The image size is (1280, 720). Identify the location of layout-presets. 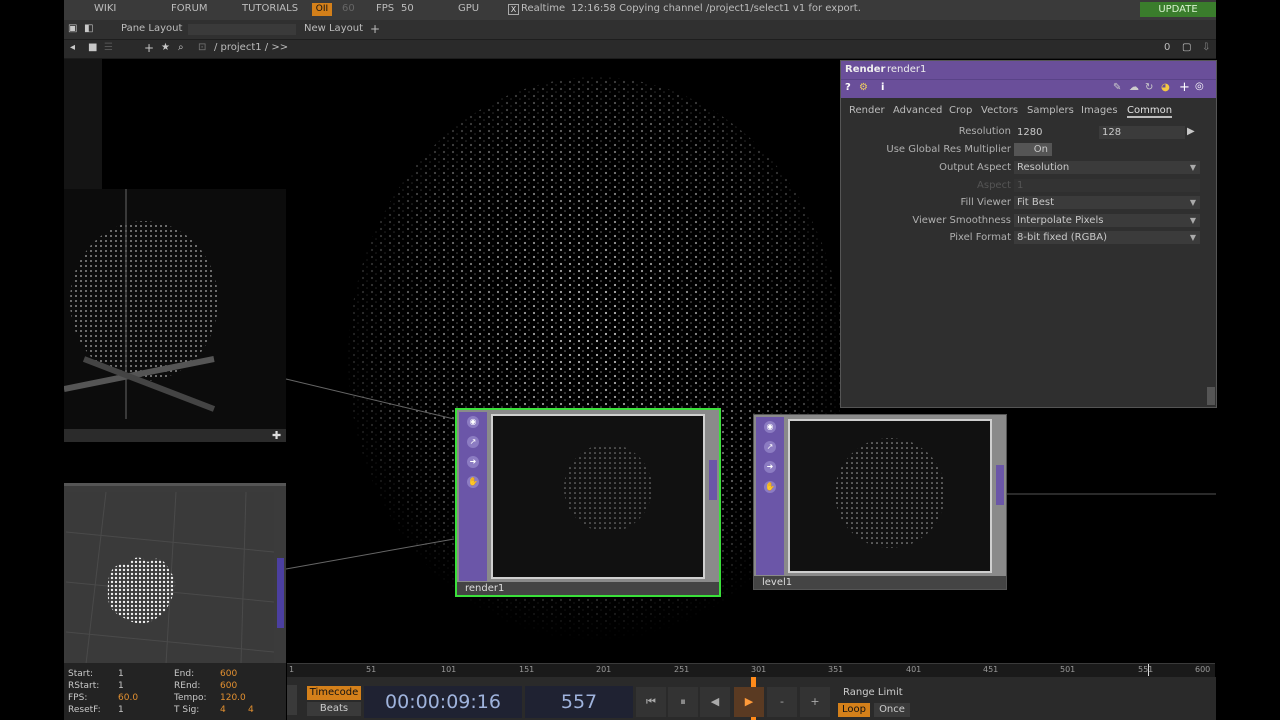
(242, 29).